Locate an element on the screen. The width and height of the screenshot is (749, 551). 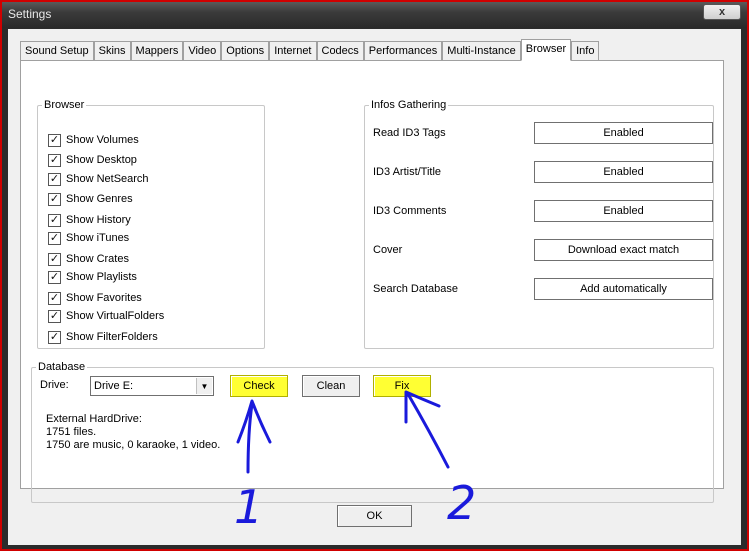
arrow-1-head is located at coordinates (254, 421).